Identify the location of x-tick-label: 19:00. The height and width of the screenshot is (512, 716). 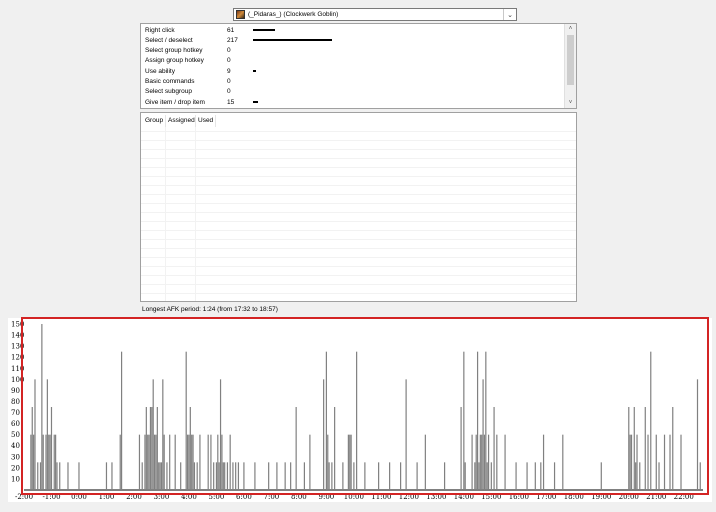
(601, 497).